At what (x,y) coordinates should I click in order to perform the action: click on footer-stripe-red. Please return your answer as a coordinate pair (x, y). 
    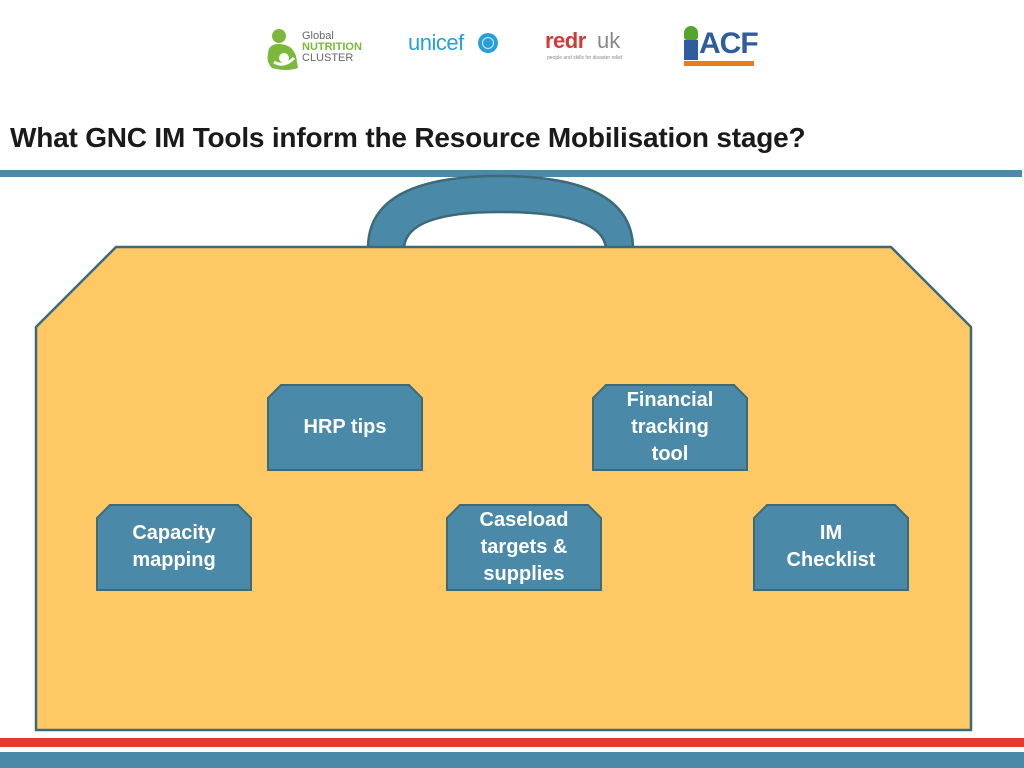
    Looking at the image, I should click on (512, 742).